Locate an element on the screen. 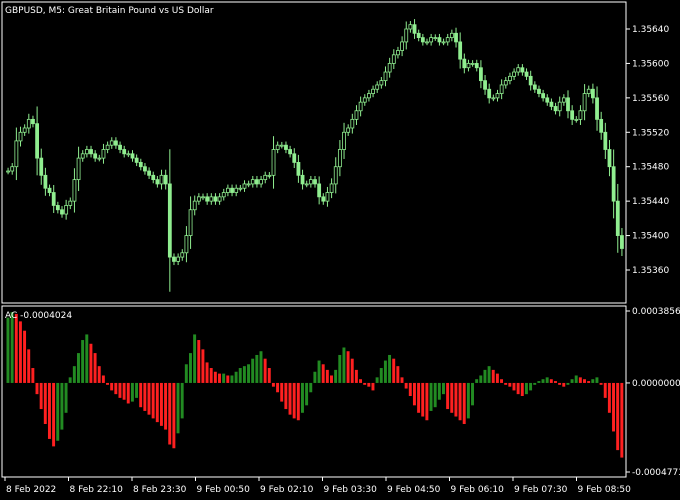  ac-tick-label: -0.0004773 is located at coordinates (656, 473).